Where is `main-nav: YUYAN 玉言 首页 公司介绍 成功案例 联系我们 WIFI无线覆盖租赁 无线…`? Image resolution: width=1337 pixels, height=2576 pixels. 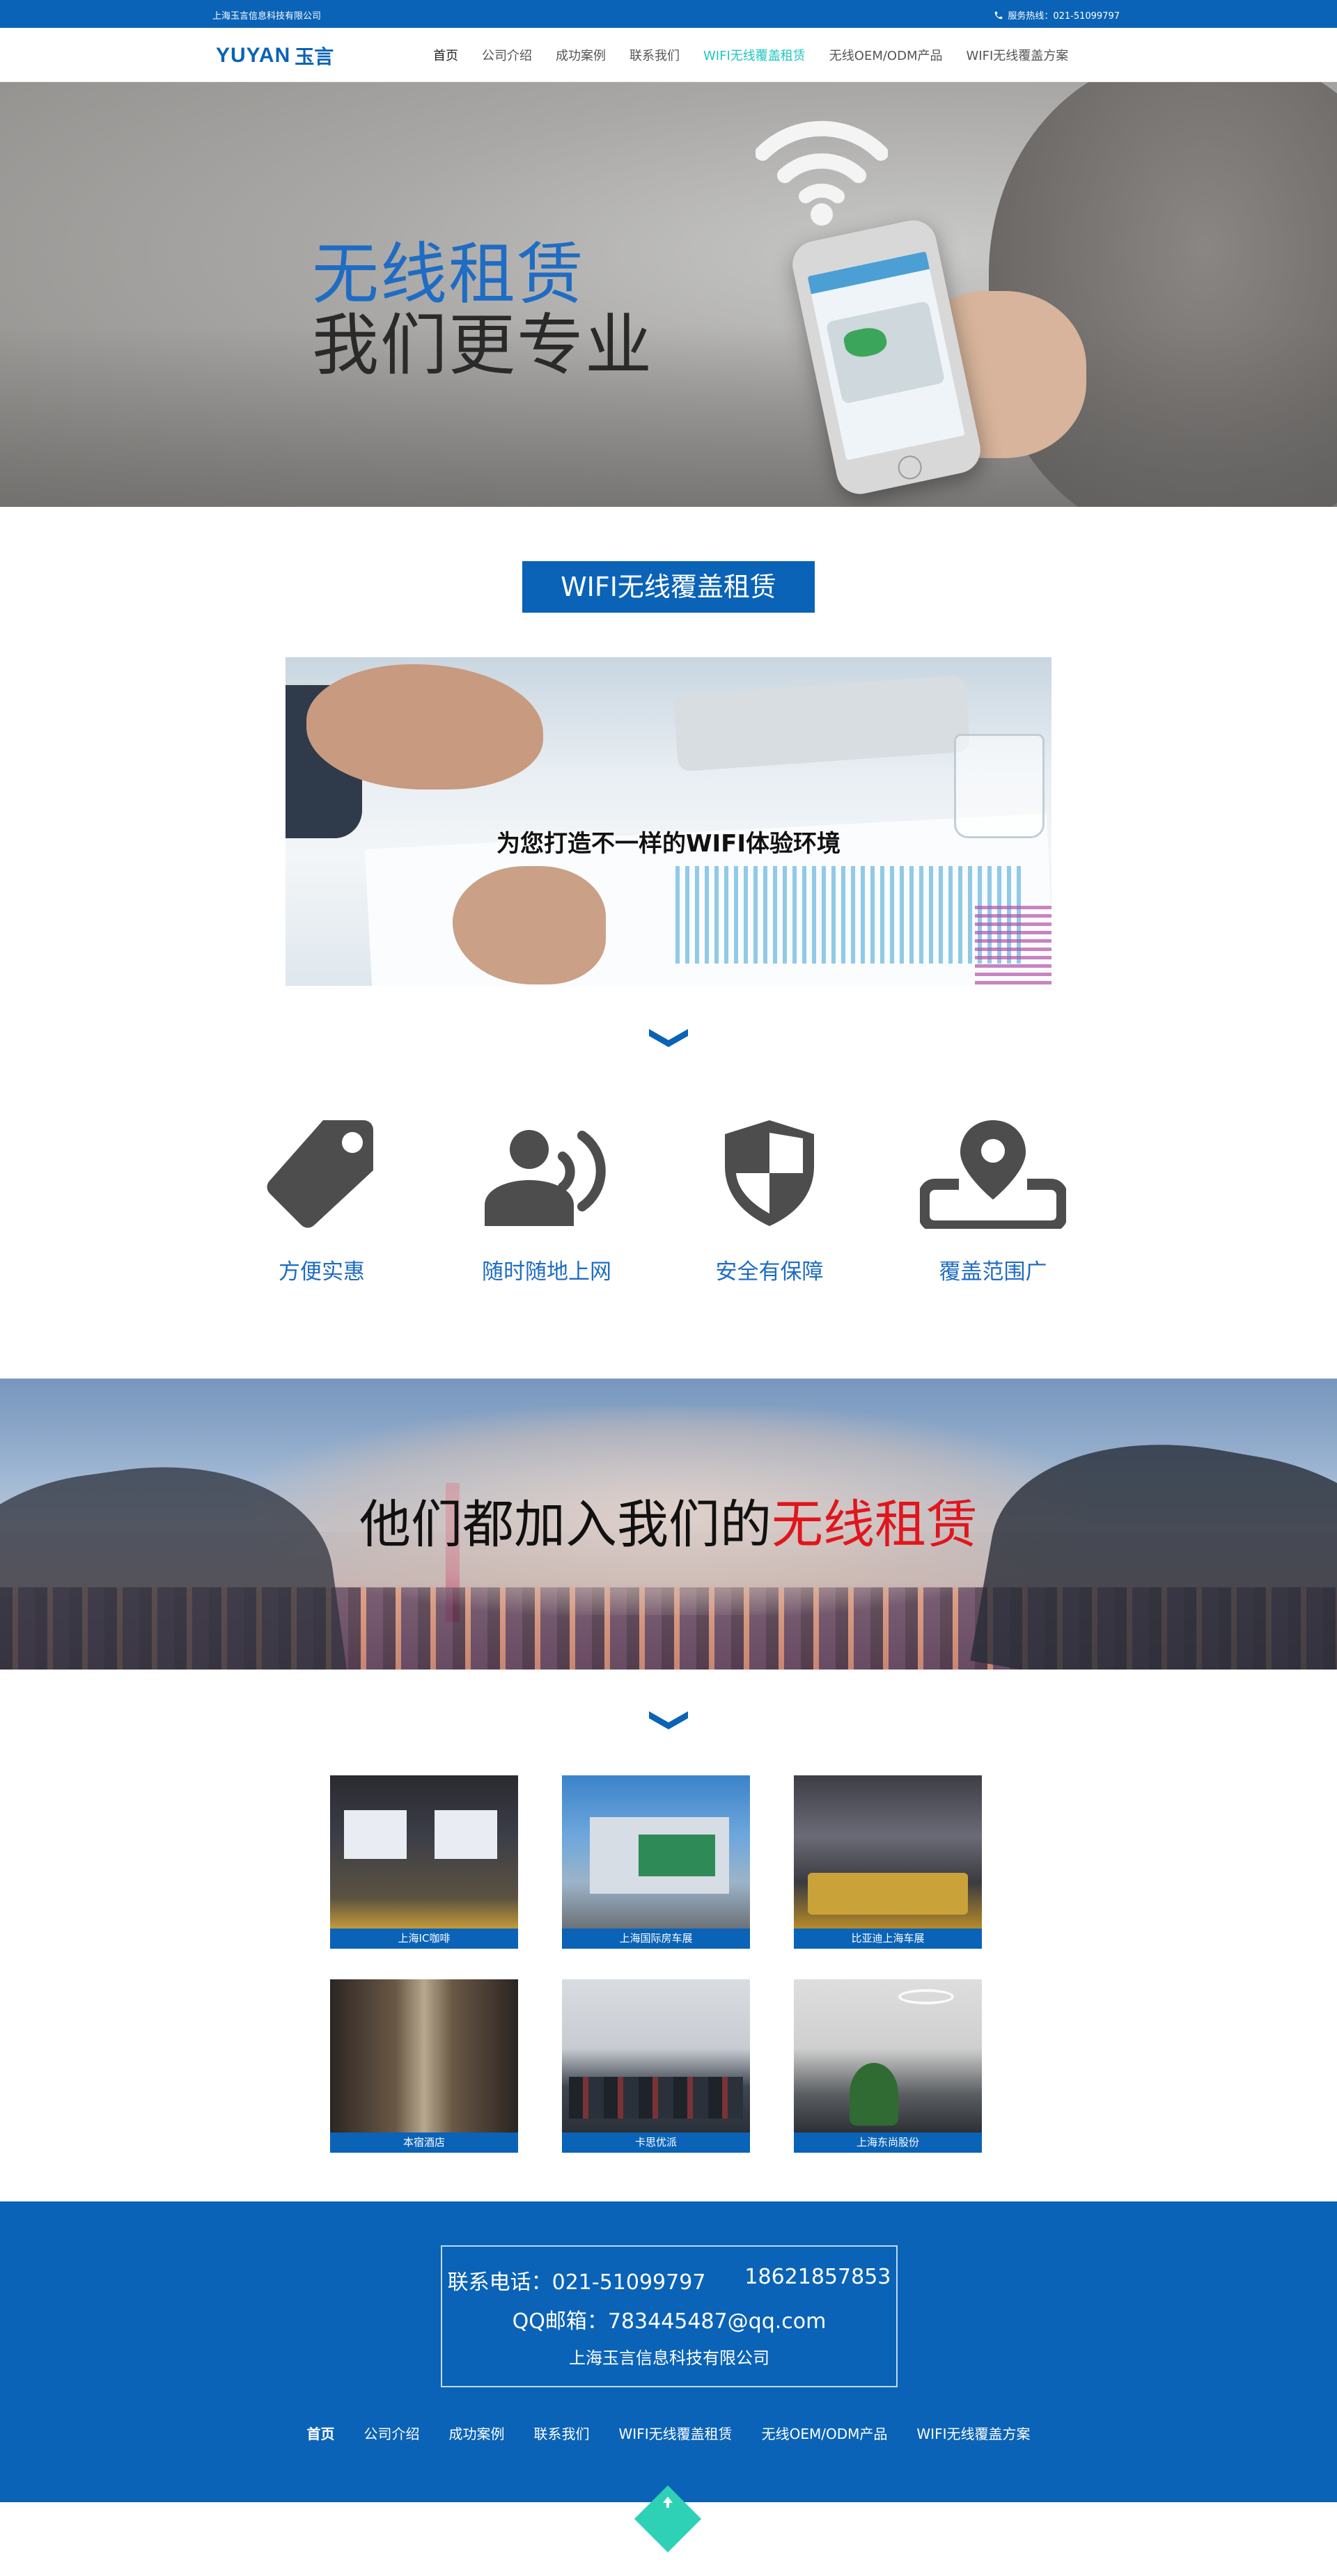 main-nav: YUYAN 玉言 首页 公司介绍 成功案例 联系我们 WIFI无线覆盖租赁 无线… is located at coordinates (668, 55).